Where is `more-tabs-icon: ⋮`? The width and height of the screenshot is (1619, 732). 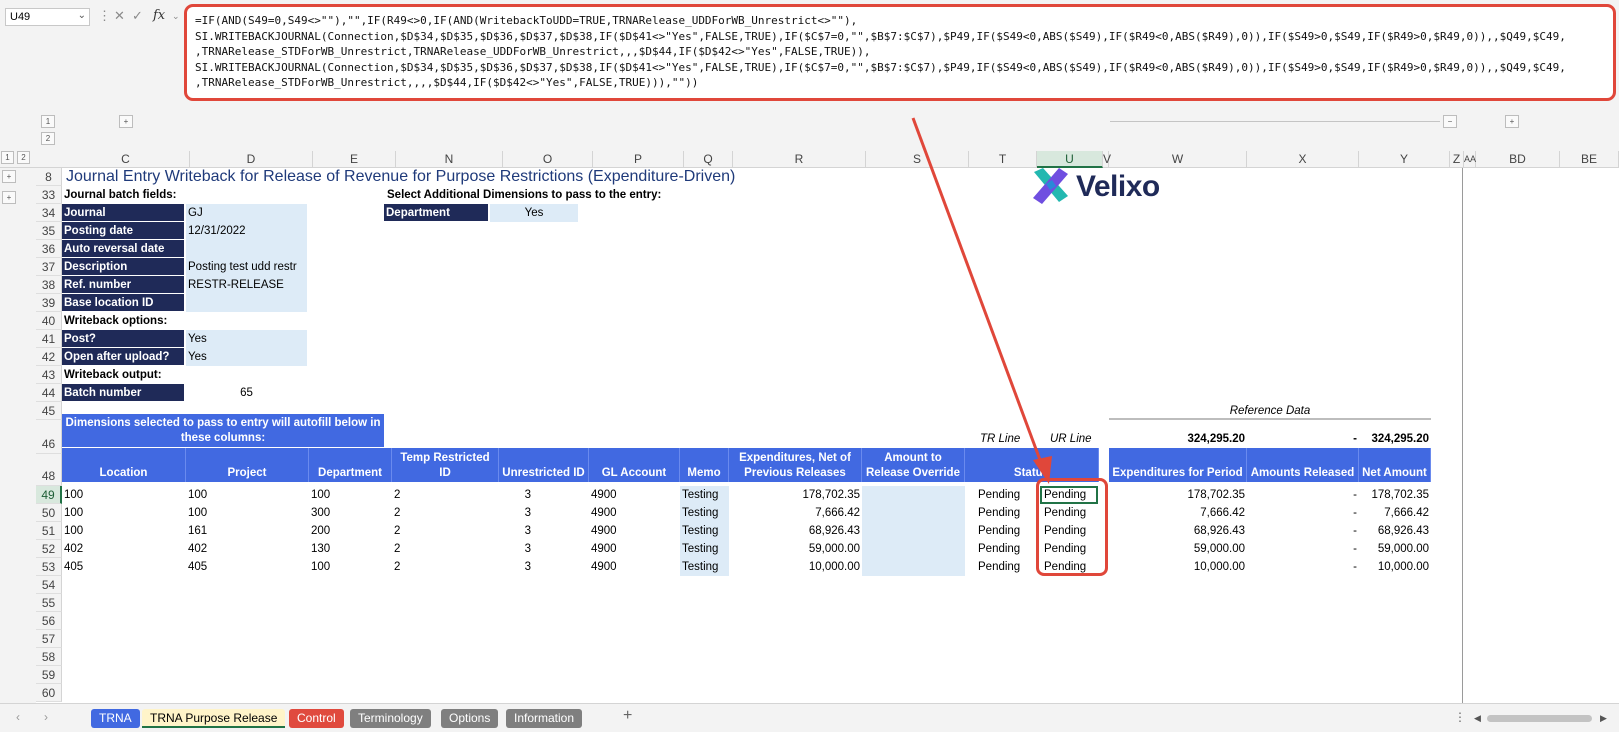 more-tabs-icon: ⋮ is located at coordinates (1460, 717).